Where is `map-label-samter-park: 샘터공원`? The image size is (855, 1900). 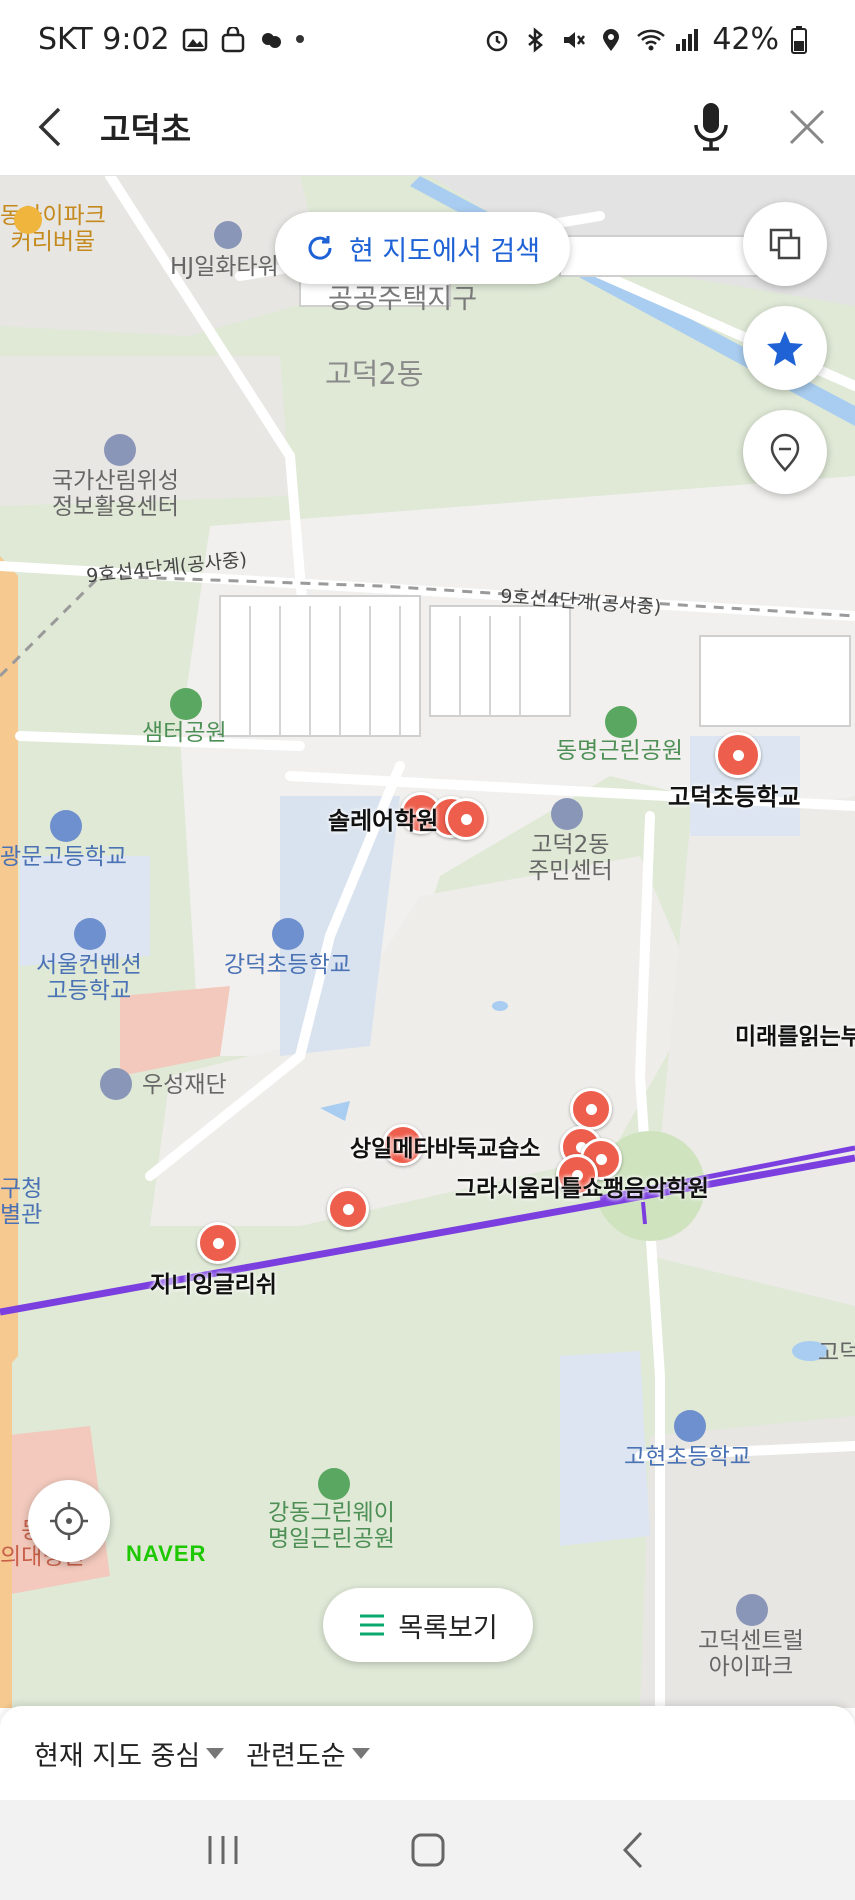
map-label-samter-park: 샘터공원 is located at coordinates (184, 733).